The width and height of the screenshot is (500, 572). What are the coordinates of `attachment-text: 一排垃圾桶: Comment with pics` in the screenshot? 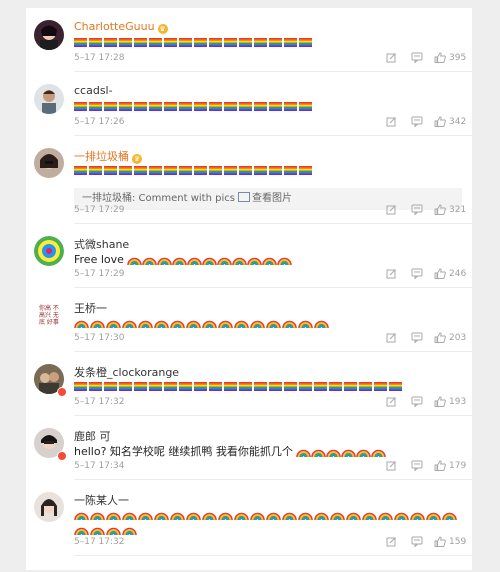 It's located at (158, 198).